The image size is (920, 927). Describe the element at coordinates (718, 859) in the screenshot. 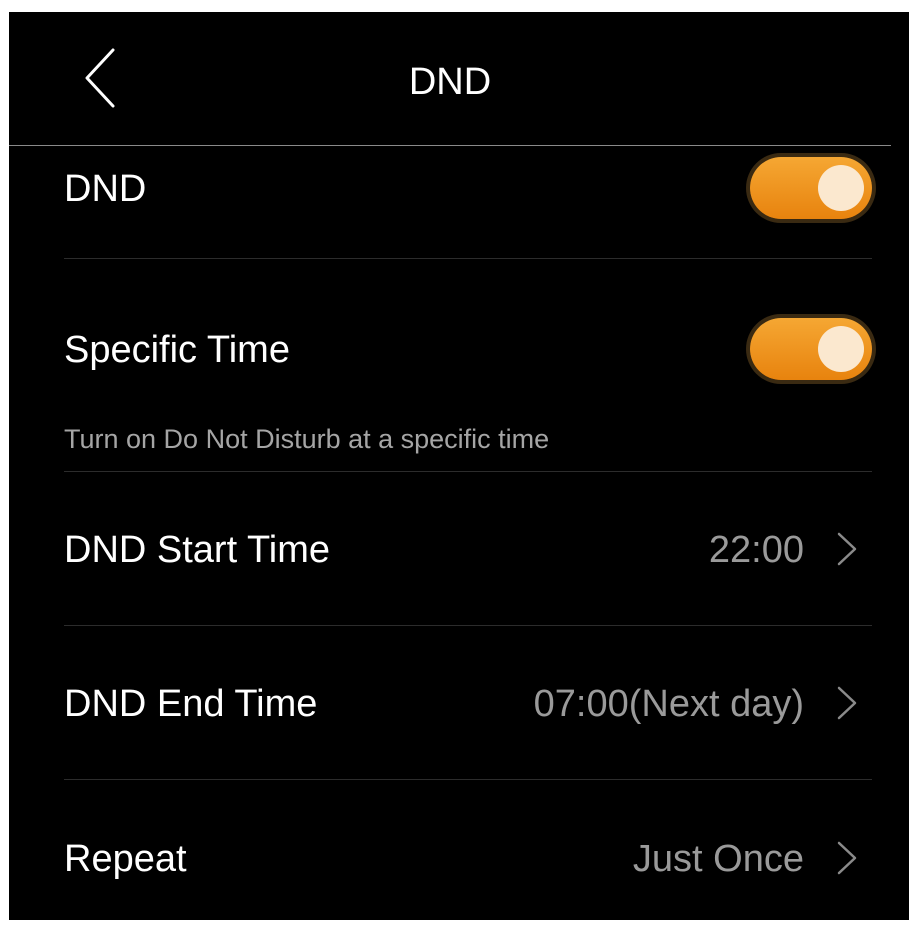

I see `repeat-value: Just Once` at that location.